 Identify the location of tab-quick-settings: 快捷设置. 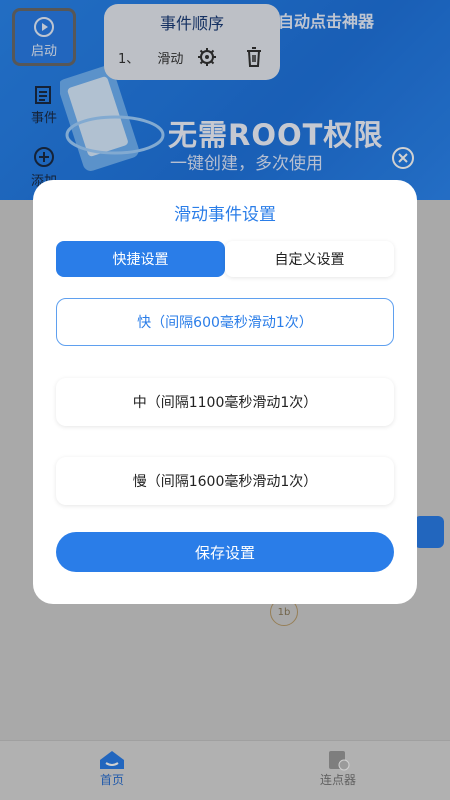
(140, 259).